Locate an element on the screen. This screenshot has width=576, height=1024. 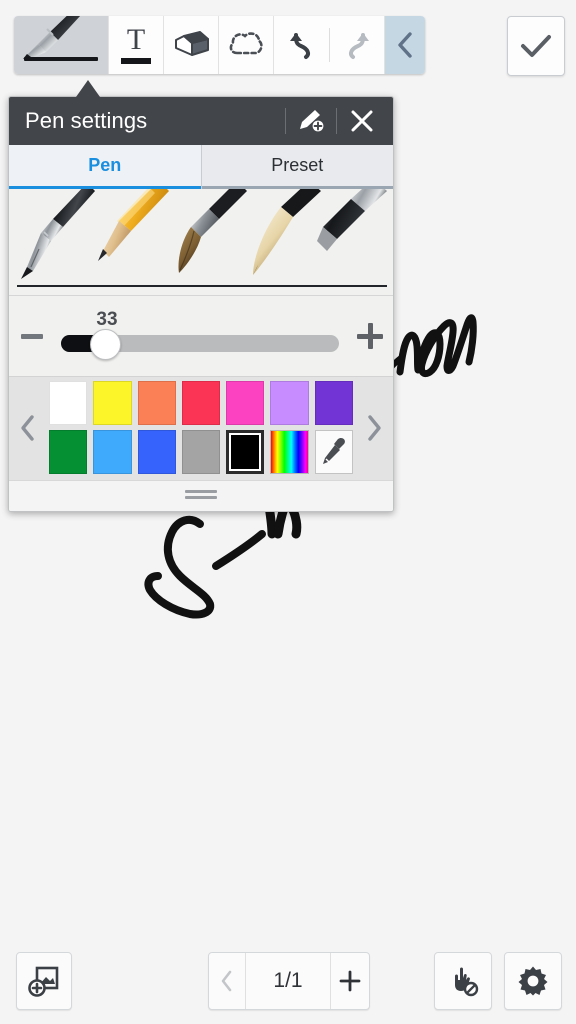
tab-pen: Pen is located at coordinates (105, 167).